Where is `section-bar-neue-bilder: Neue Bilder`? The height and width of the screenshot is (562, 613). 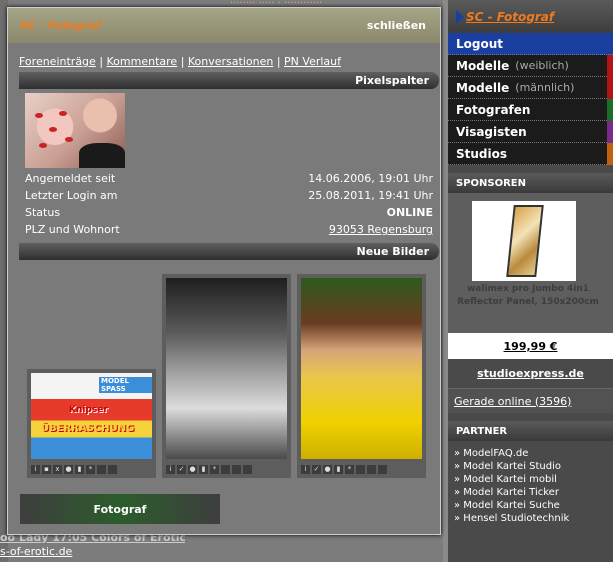 section-bar-neue-bilder: Neue Bilder is located at coordinates (229, 251).